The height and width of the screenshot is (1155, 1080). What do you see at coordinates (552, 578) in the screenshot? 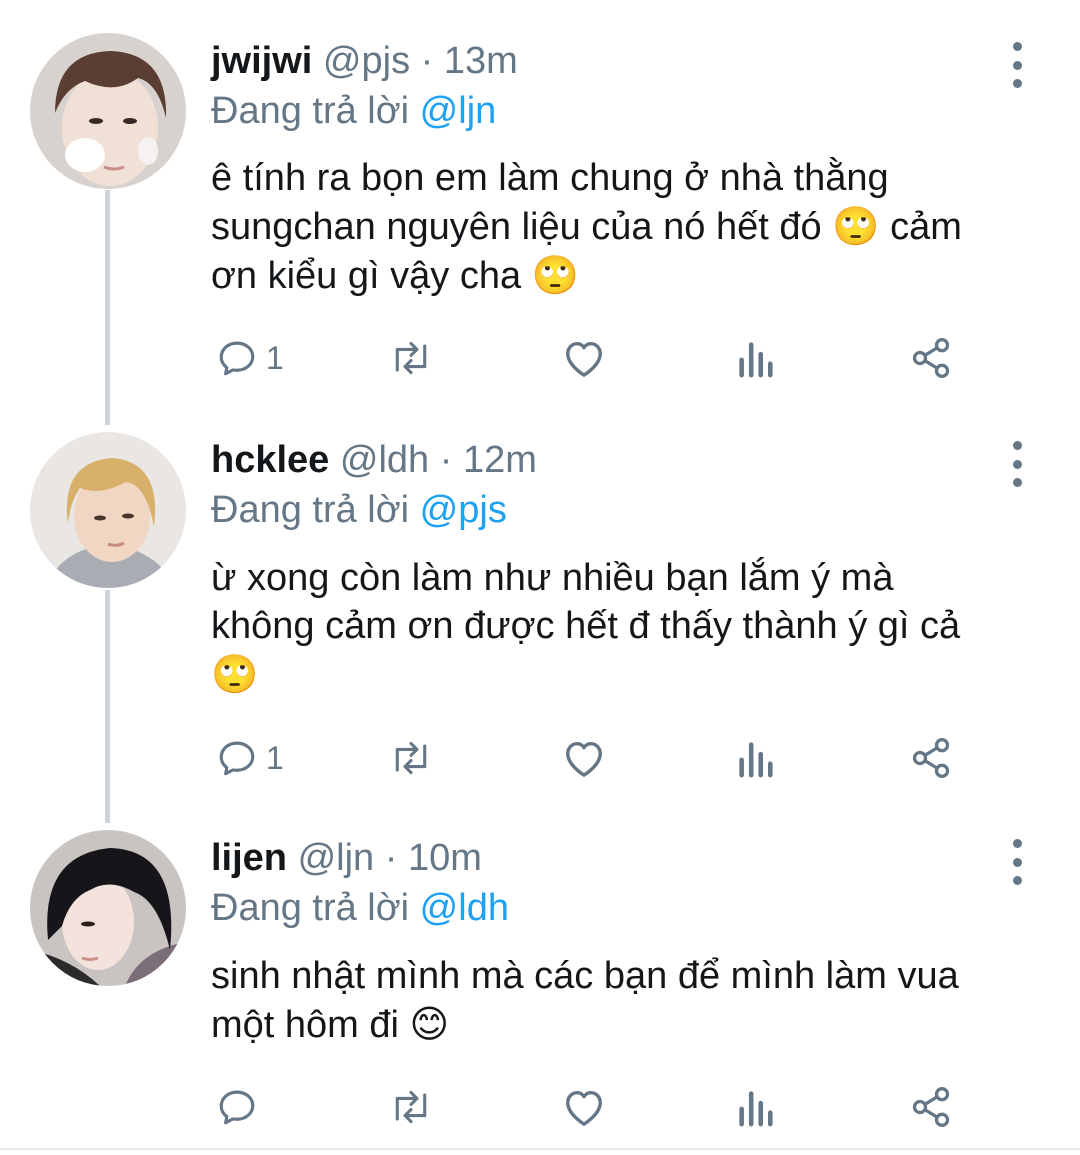
I see `tweet-text-line: ừ xong còn làm như nhiều bạn lắm ý mà` at bounding box center [552, 578].